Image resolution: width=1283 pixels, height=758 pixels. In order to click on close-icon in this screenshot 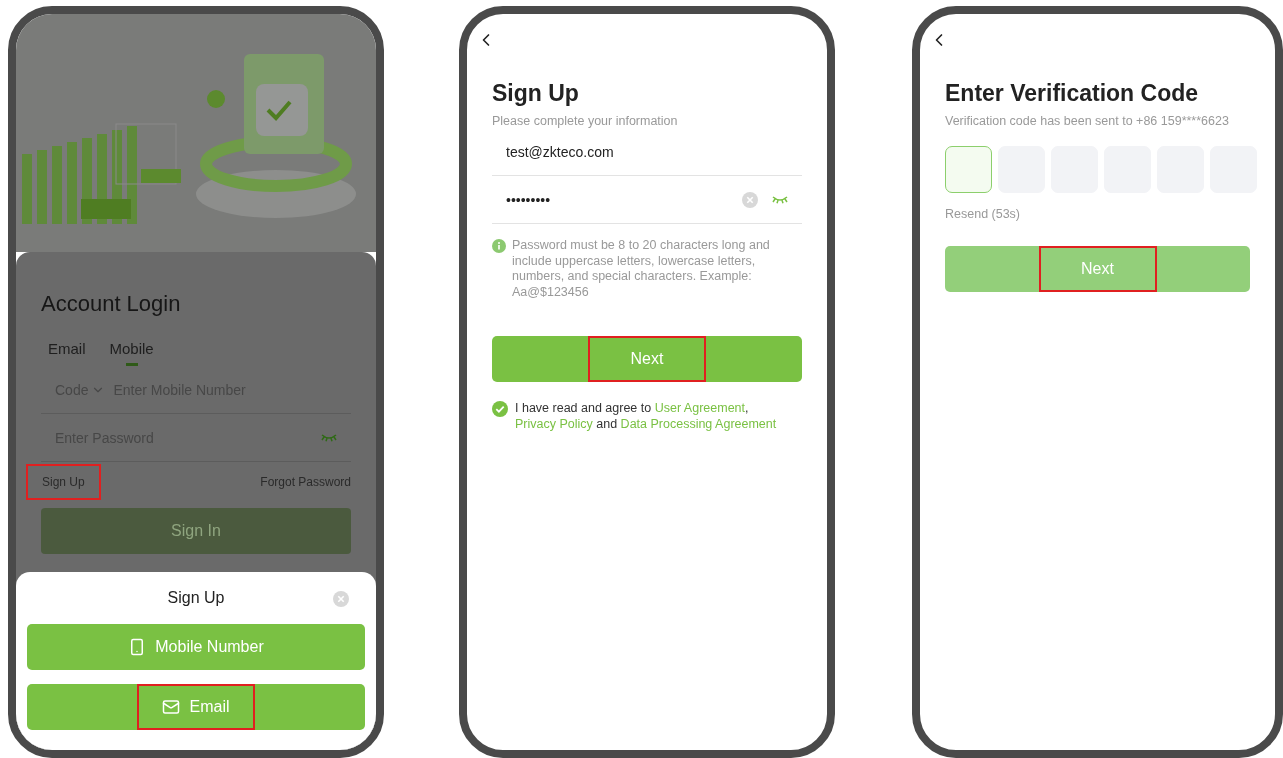, I will do `click(341, 599)`.